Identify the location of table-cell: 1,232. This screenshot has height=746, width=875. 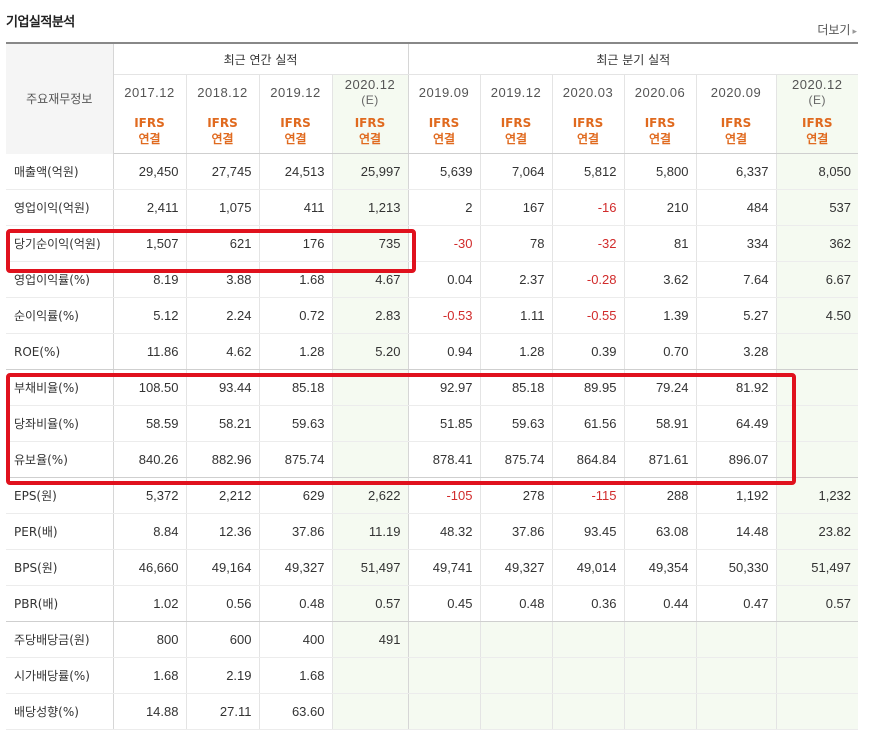
(817, 495).